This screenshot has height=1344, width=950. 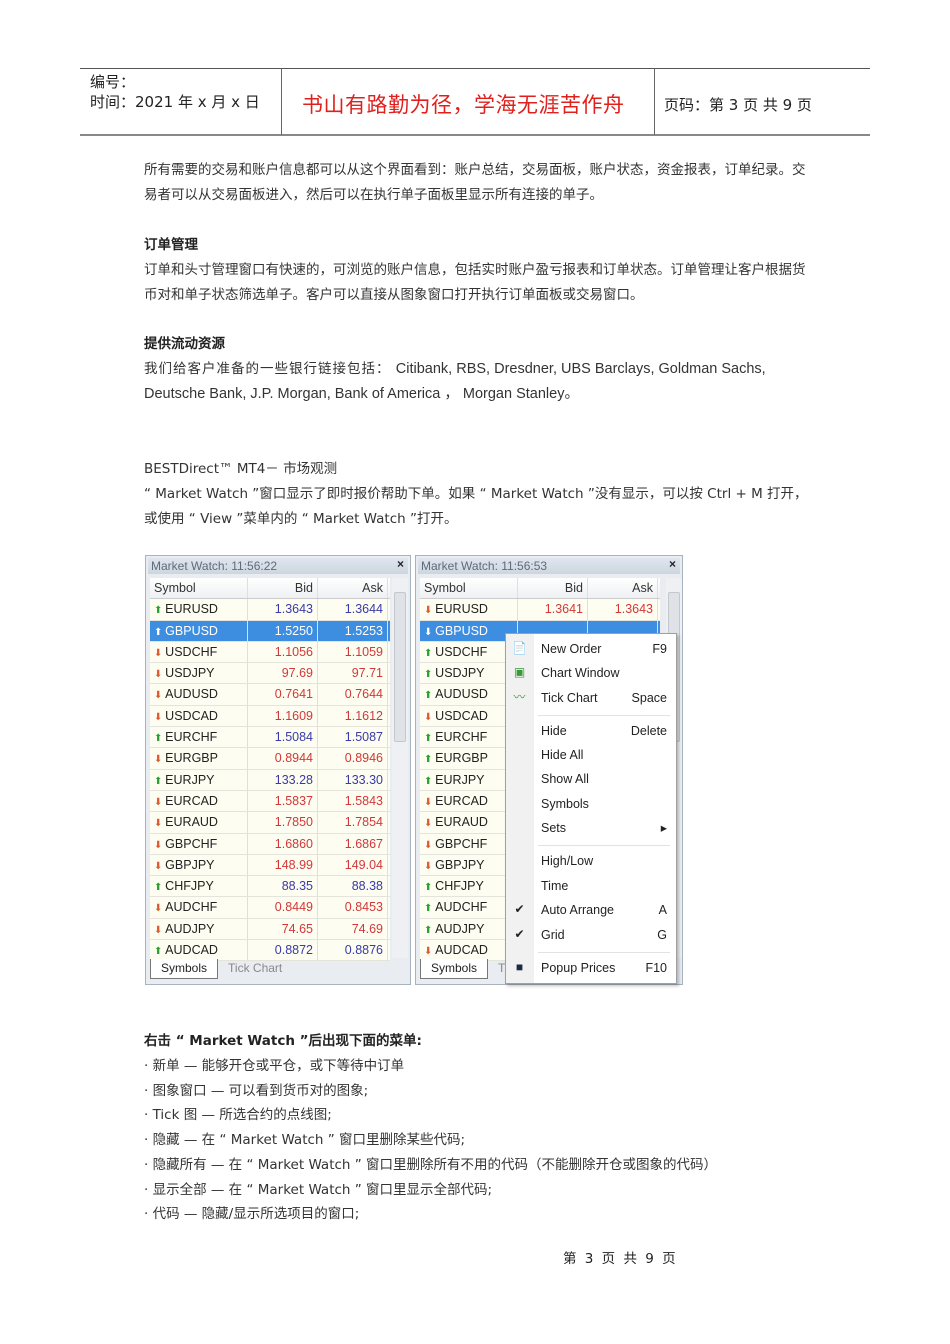 What do you see at coordinates (199, 630) in the screenshot?
I see `symbol-cell: ⬆ GBPUSD` at bounding box center [199, 630].